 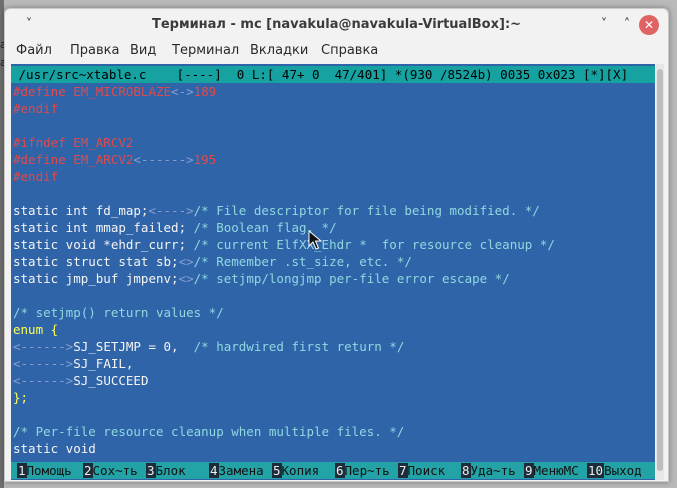 I want to click on fn-key-number: 5, so click(x=277, y=470).